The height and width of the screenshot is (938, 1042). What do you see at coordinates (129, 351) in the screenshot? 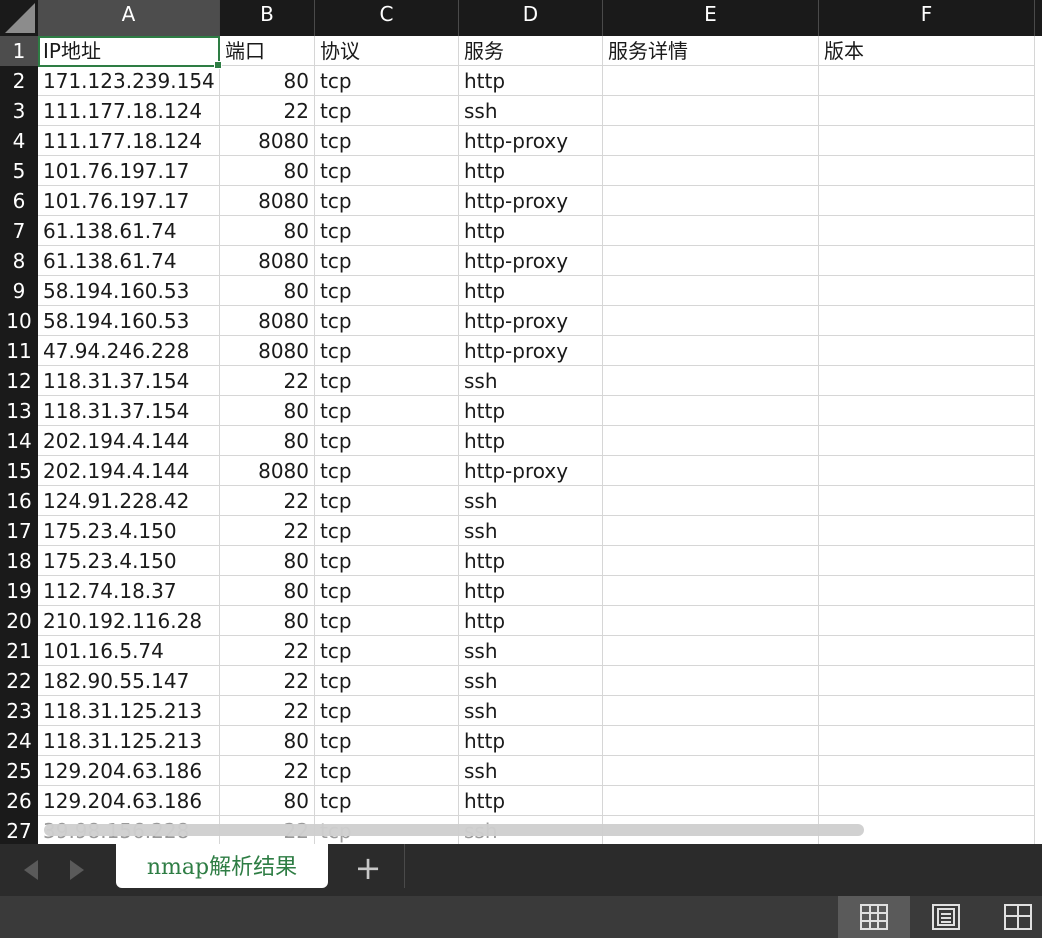
I see `cell-a11: 47.94.246.228` at bounding box center [129, 351].